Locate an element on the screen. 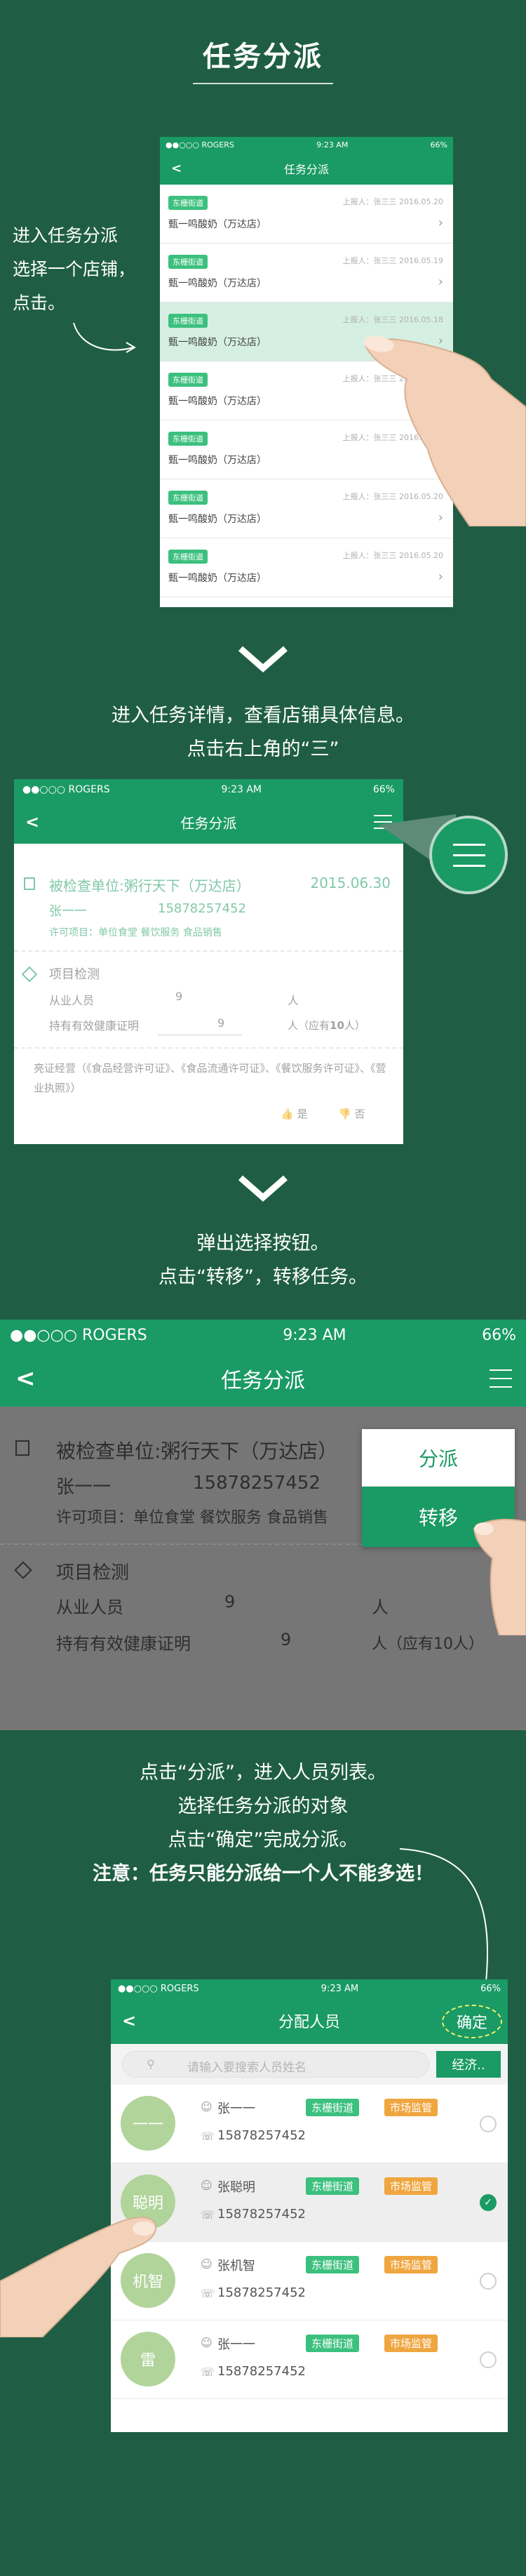  curved-arrow-icon is located at coordinates (105, 338).